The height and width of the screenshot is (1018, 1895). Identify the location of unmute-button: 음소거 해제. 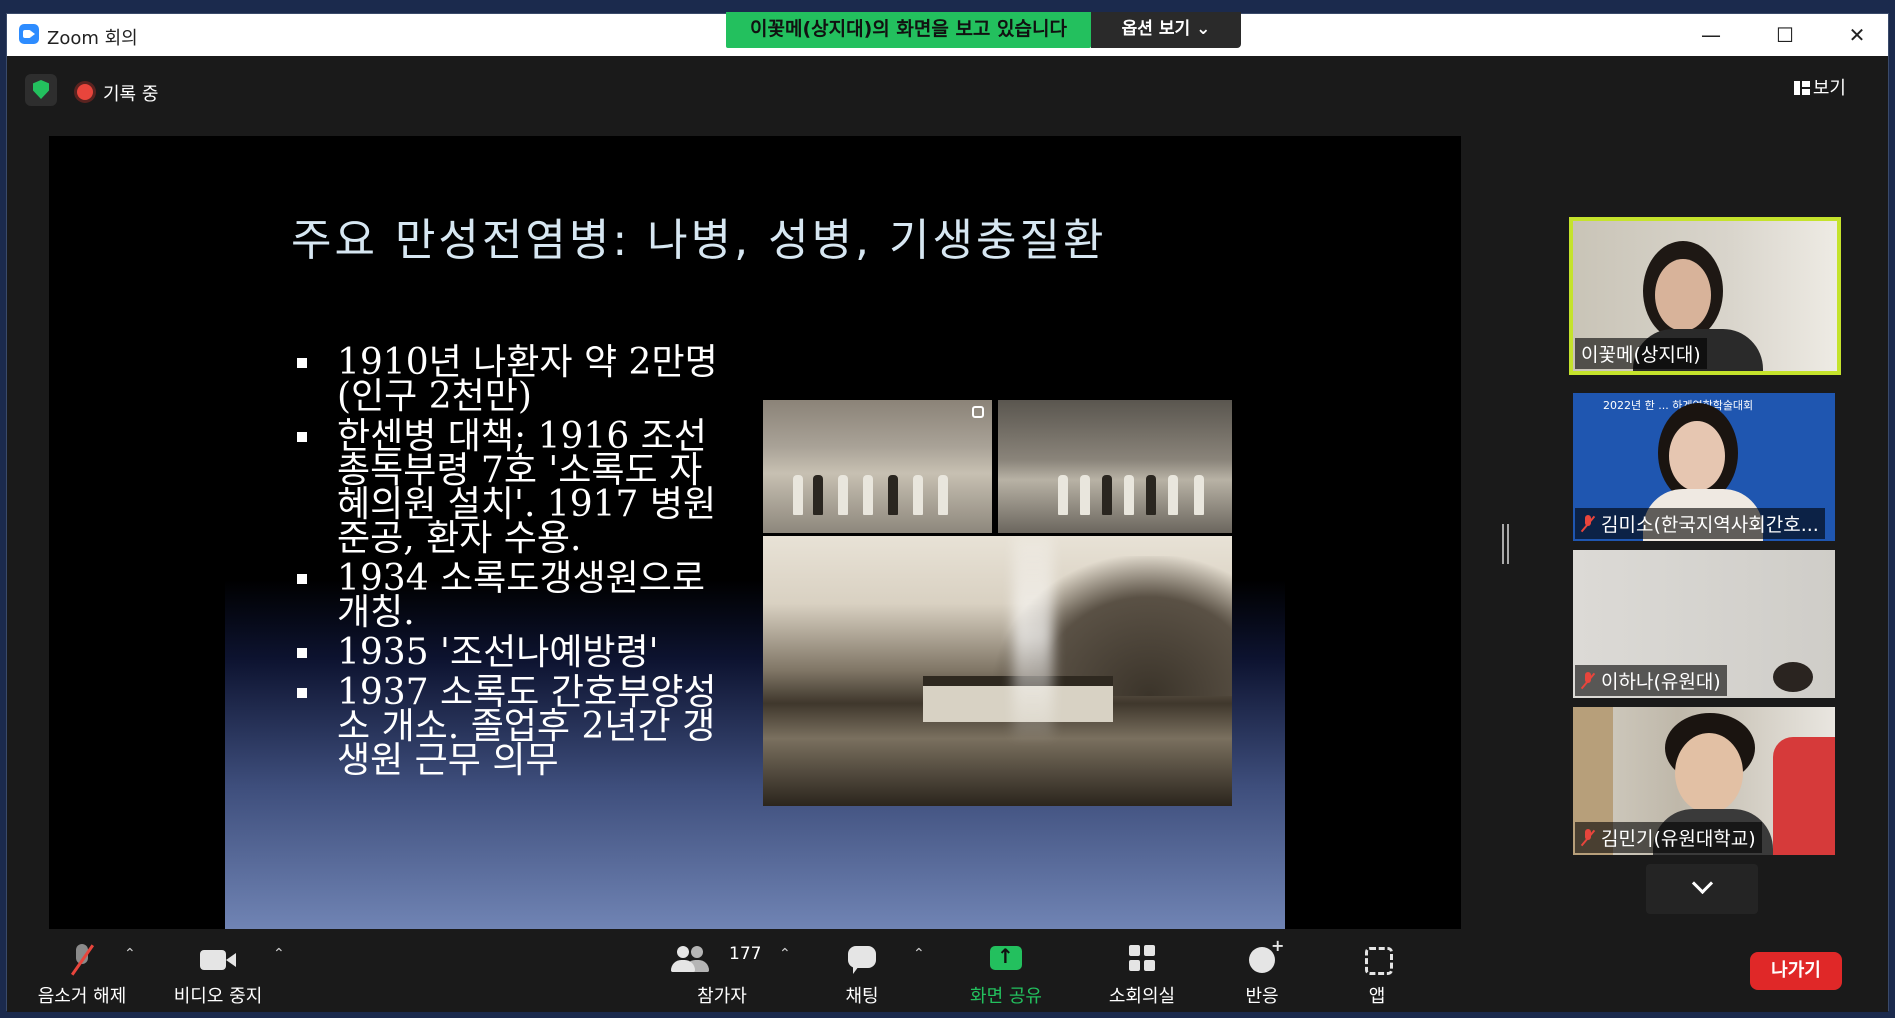
(82, 975).